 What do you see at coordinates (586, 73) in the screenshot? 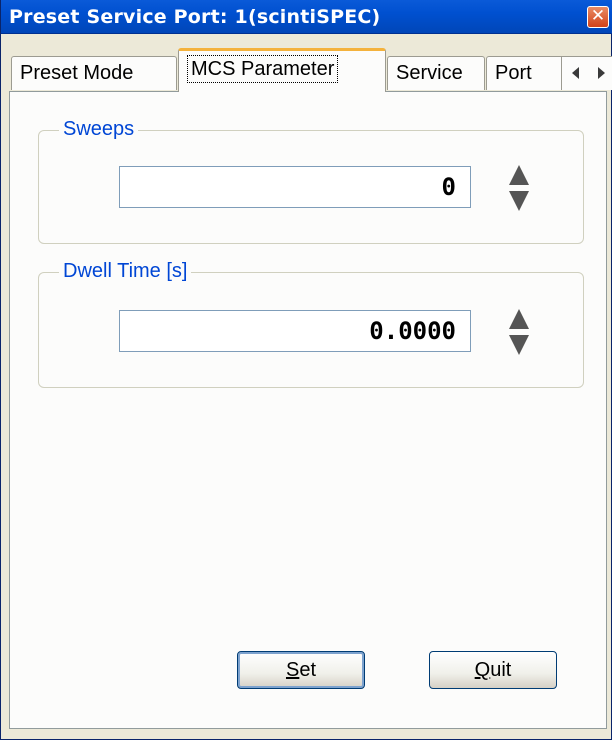
I see `tab-scroll-buttons` at bounding box center [586, 73].